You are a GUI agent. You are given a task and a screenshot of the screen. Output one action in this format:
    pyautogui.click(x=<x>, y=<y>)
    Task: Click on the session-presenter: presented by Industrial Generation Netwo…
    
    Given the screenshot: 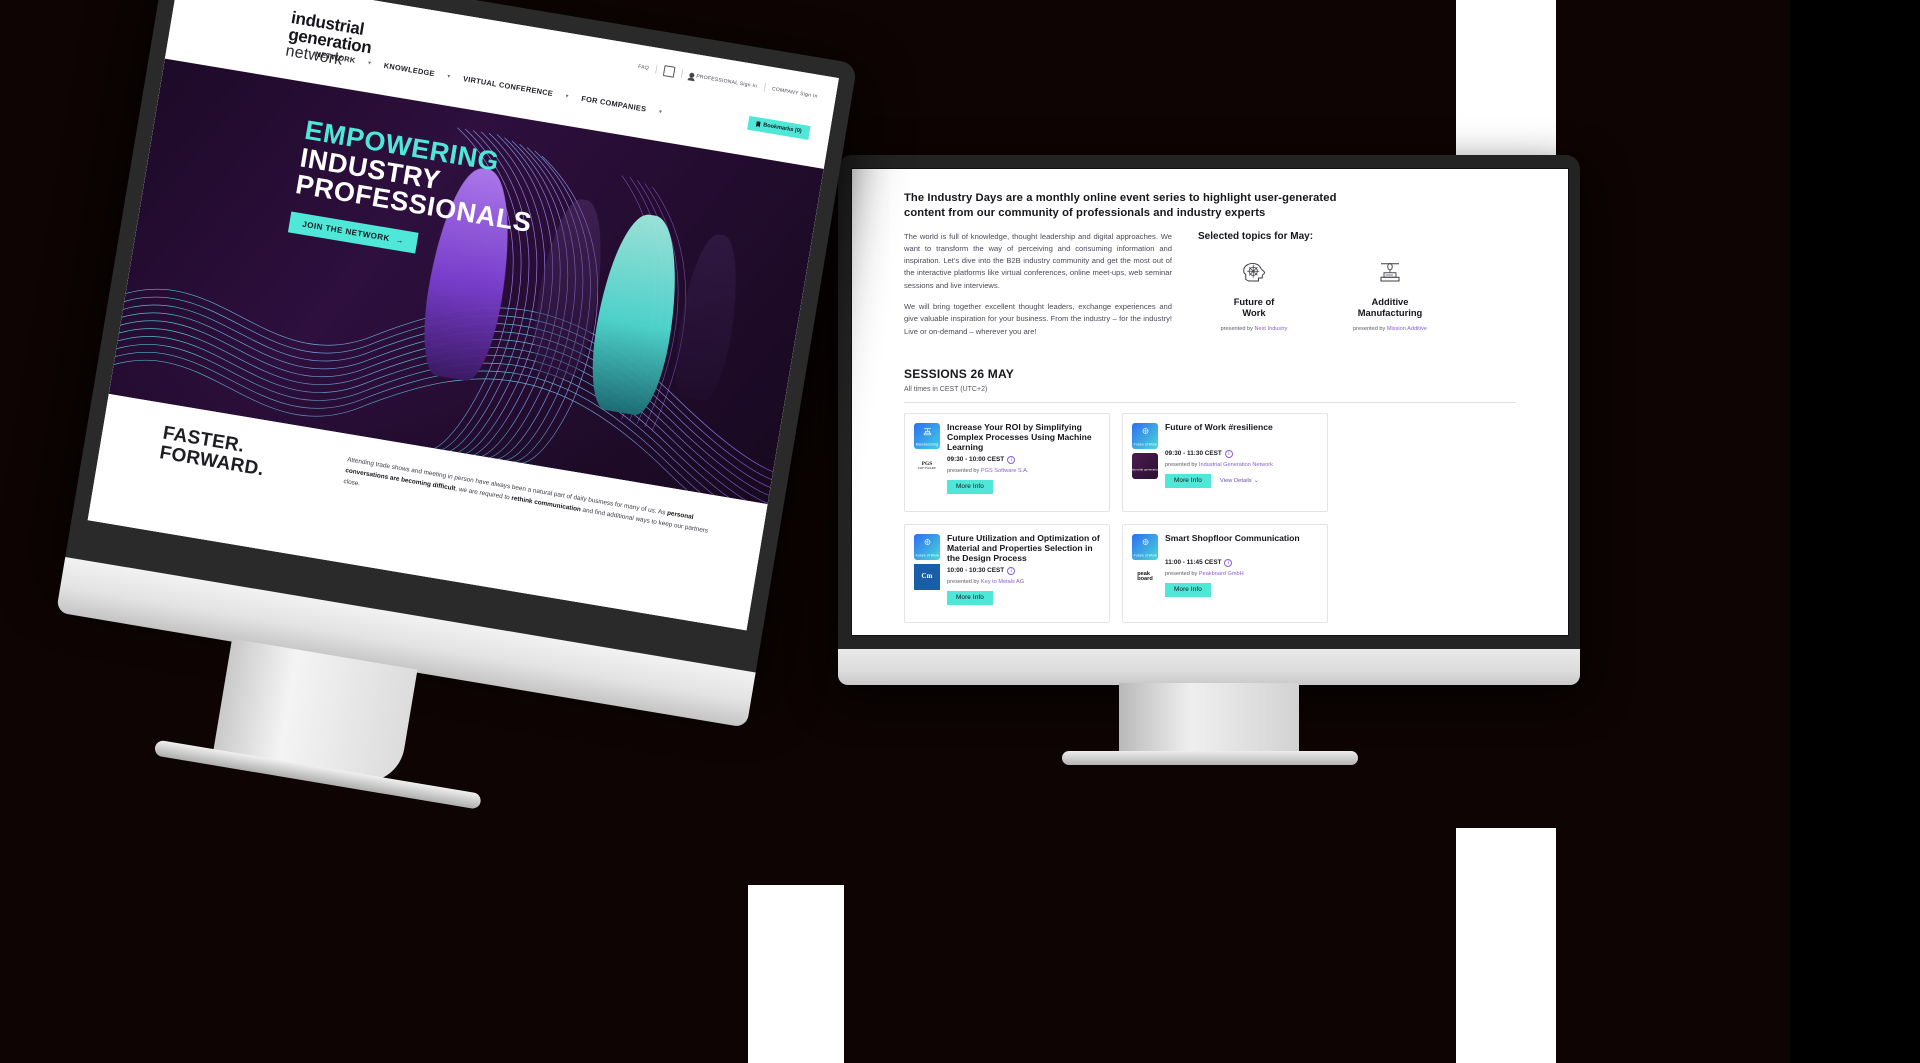 What is the action you would take?
    pyautogui.click(x=1241, y=465)
    